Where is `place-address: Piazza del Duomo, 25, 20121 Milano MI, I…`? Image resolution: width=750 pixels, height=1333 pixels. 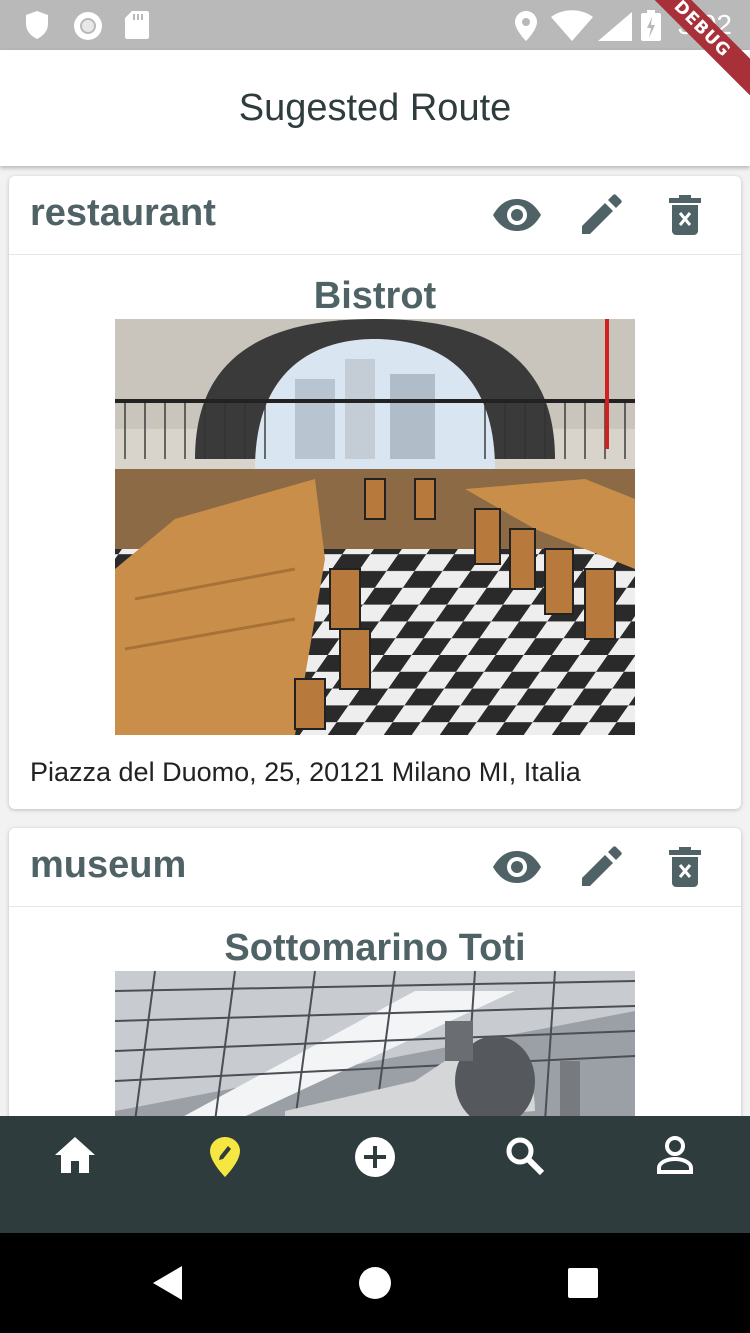
place-address: Piazza del Duomo, 25, 20121 Milano MI, I… is located at coordinates (305, 772).